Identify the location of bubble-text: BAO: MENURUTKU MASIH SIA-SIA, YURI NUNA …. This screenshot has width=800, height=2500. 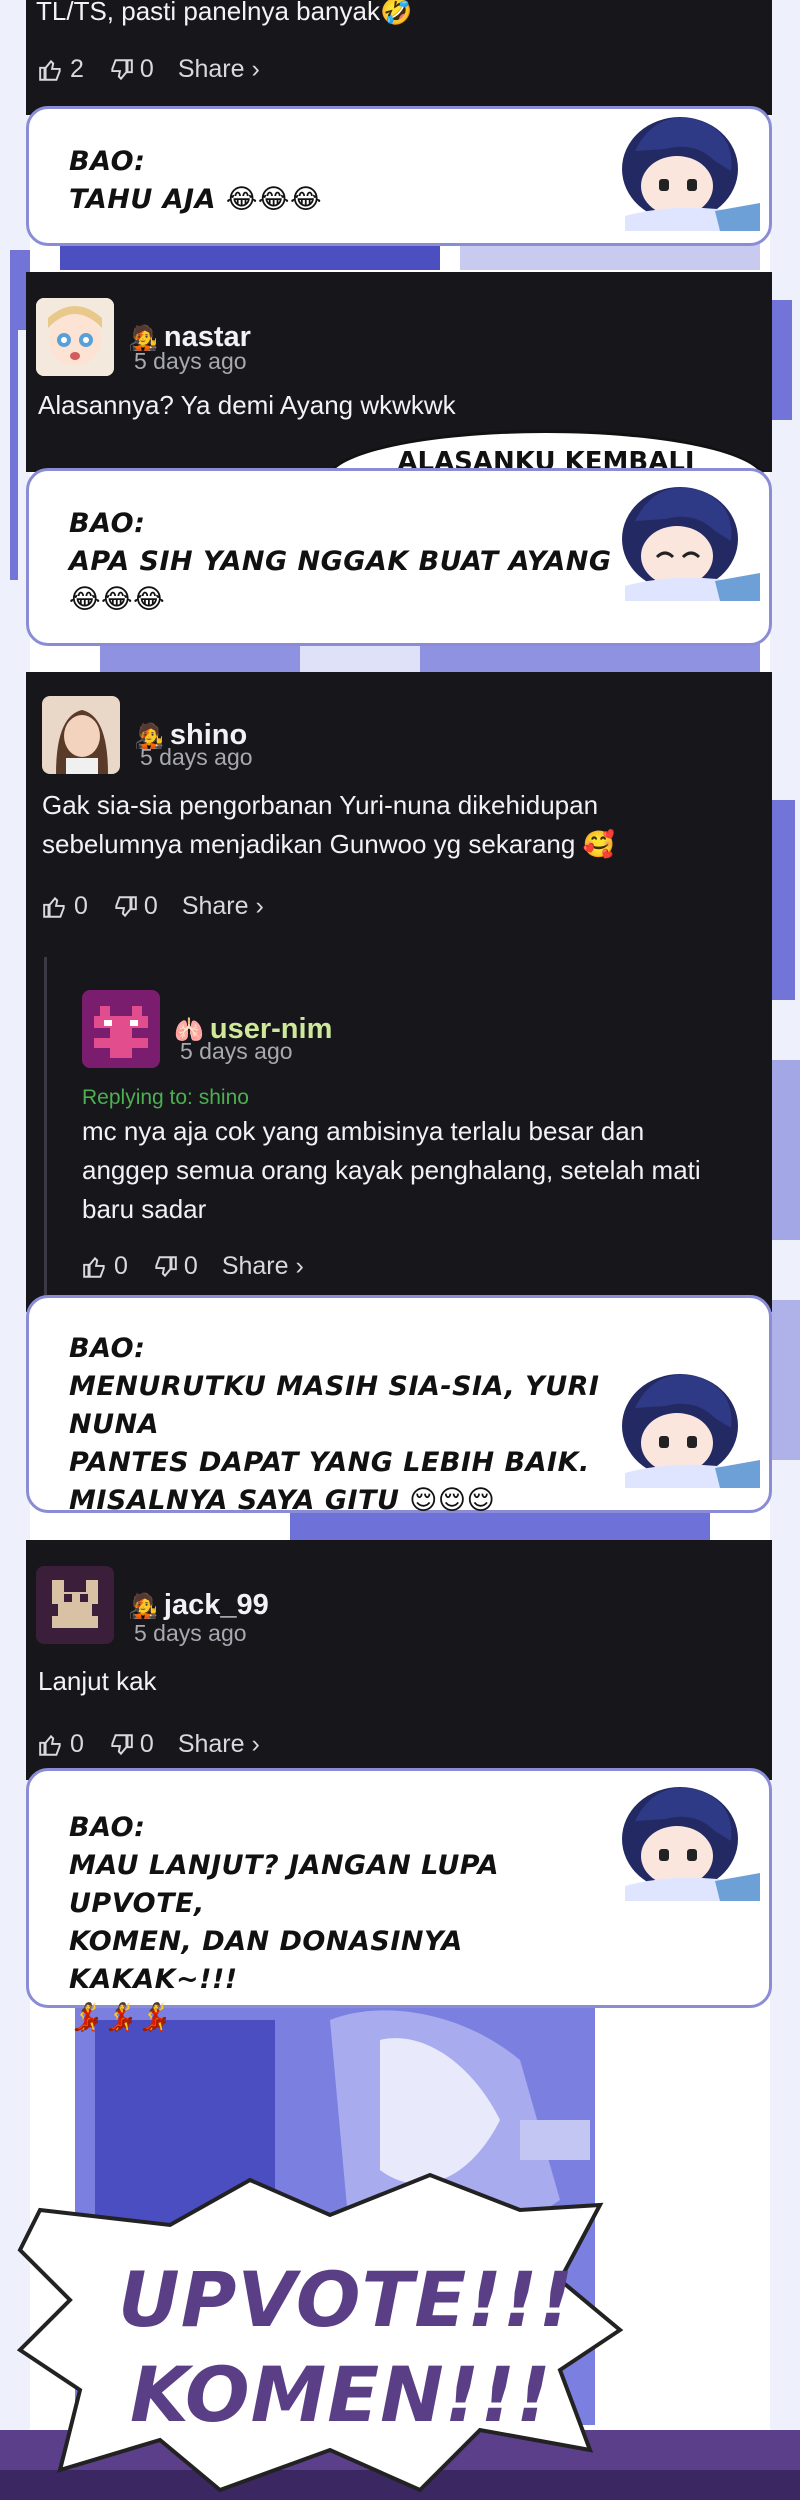
(349, 1425).